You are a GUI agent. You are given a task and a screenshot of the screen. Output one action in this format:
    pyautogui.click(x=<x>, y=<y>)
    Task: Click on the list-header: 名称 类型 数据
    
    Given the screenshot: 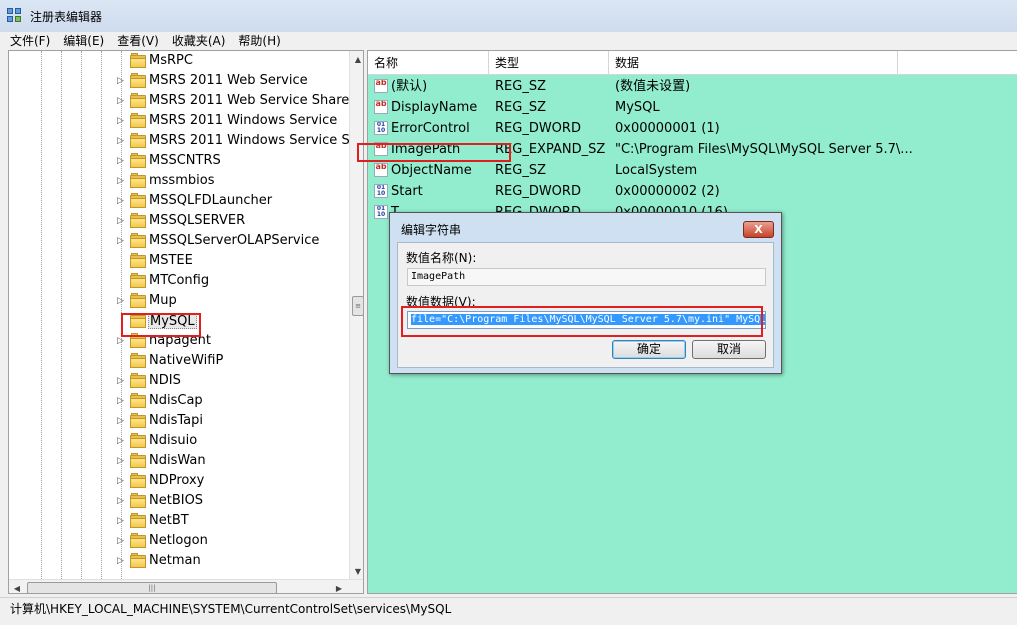 What is the action you would take?
    pyautogui.click(x=692, y=63)
    